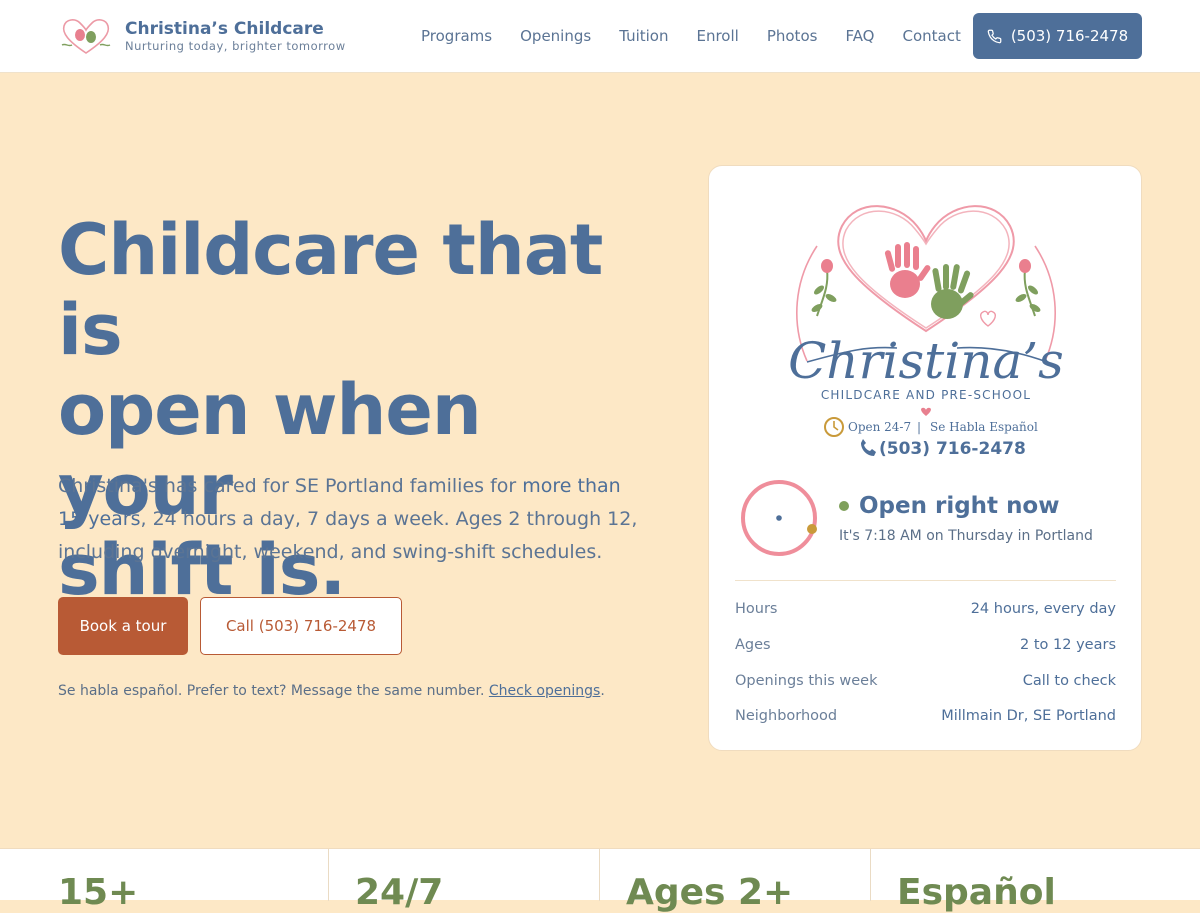 Image resolution: width=1200 pixels, height=913 pixels. I want to click on stat-ages: Ages 2+, so click(710, 892).